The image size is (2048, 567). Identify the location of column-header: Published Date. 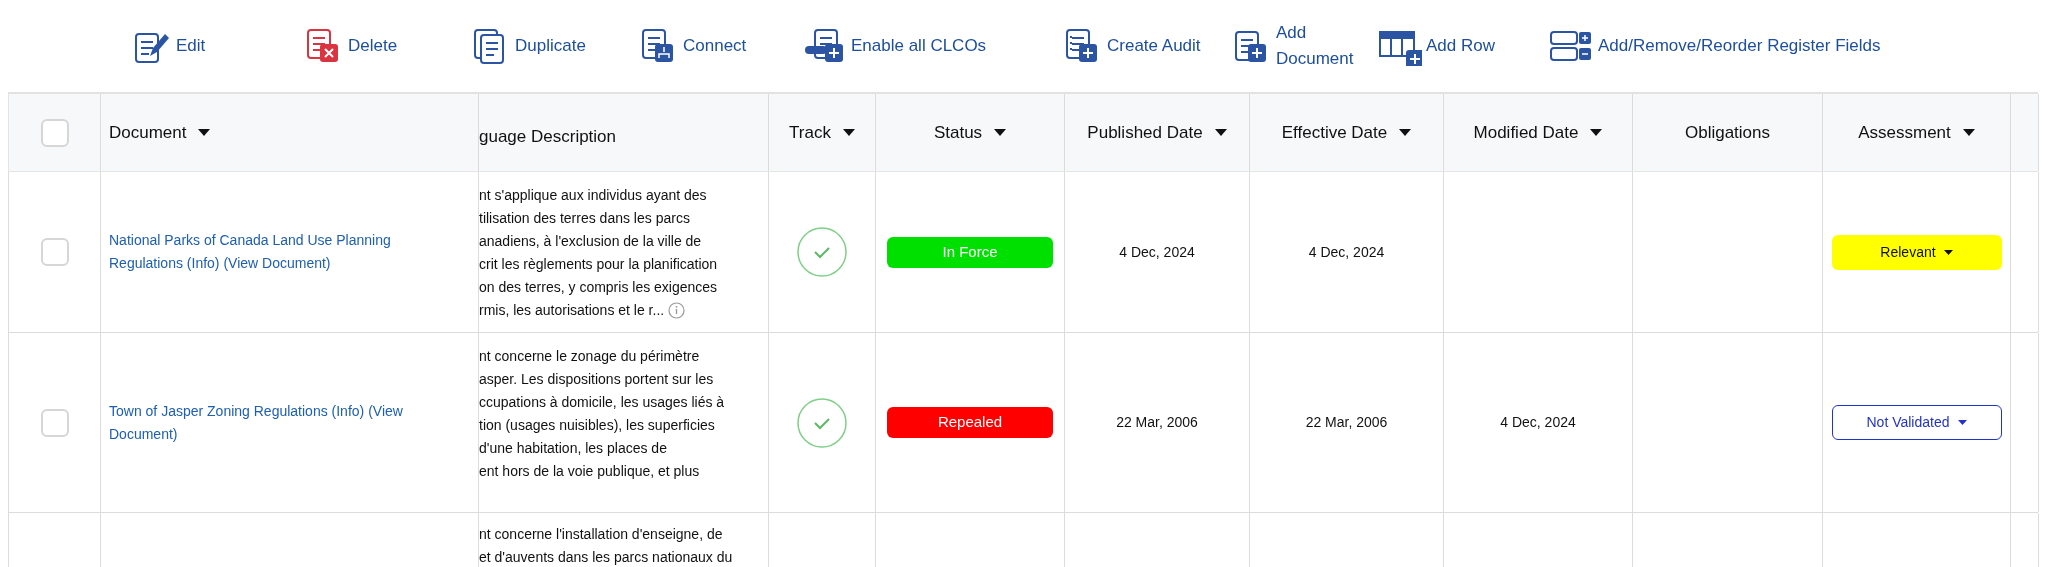
(1157, 132).